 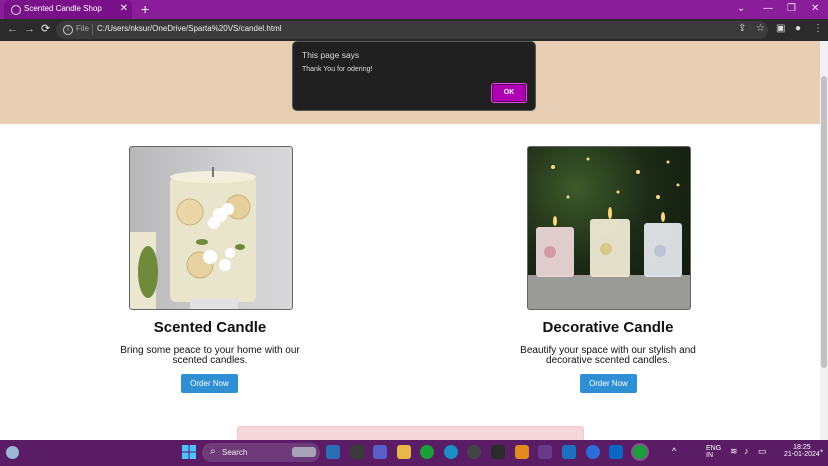 I want to click on forward-button: →, so click(x=29, y=29).